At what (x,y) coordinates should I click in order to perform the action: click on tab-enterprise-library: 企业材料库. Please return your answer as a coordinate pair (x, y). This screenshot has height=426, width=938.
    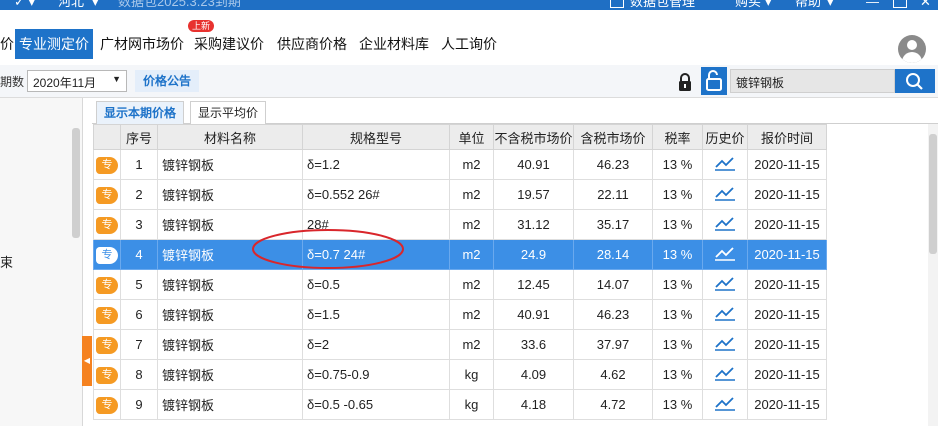
    Looking at the image, I should click on (394, 44).